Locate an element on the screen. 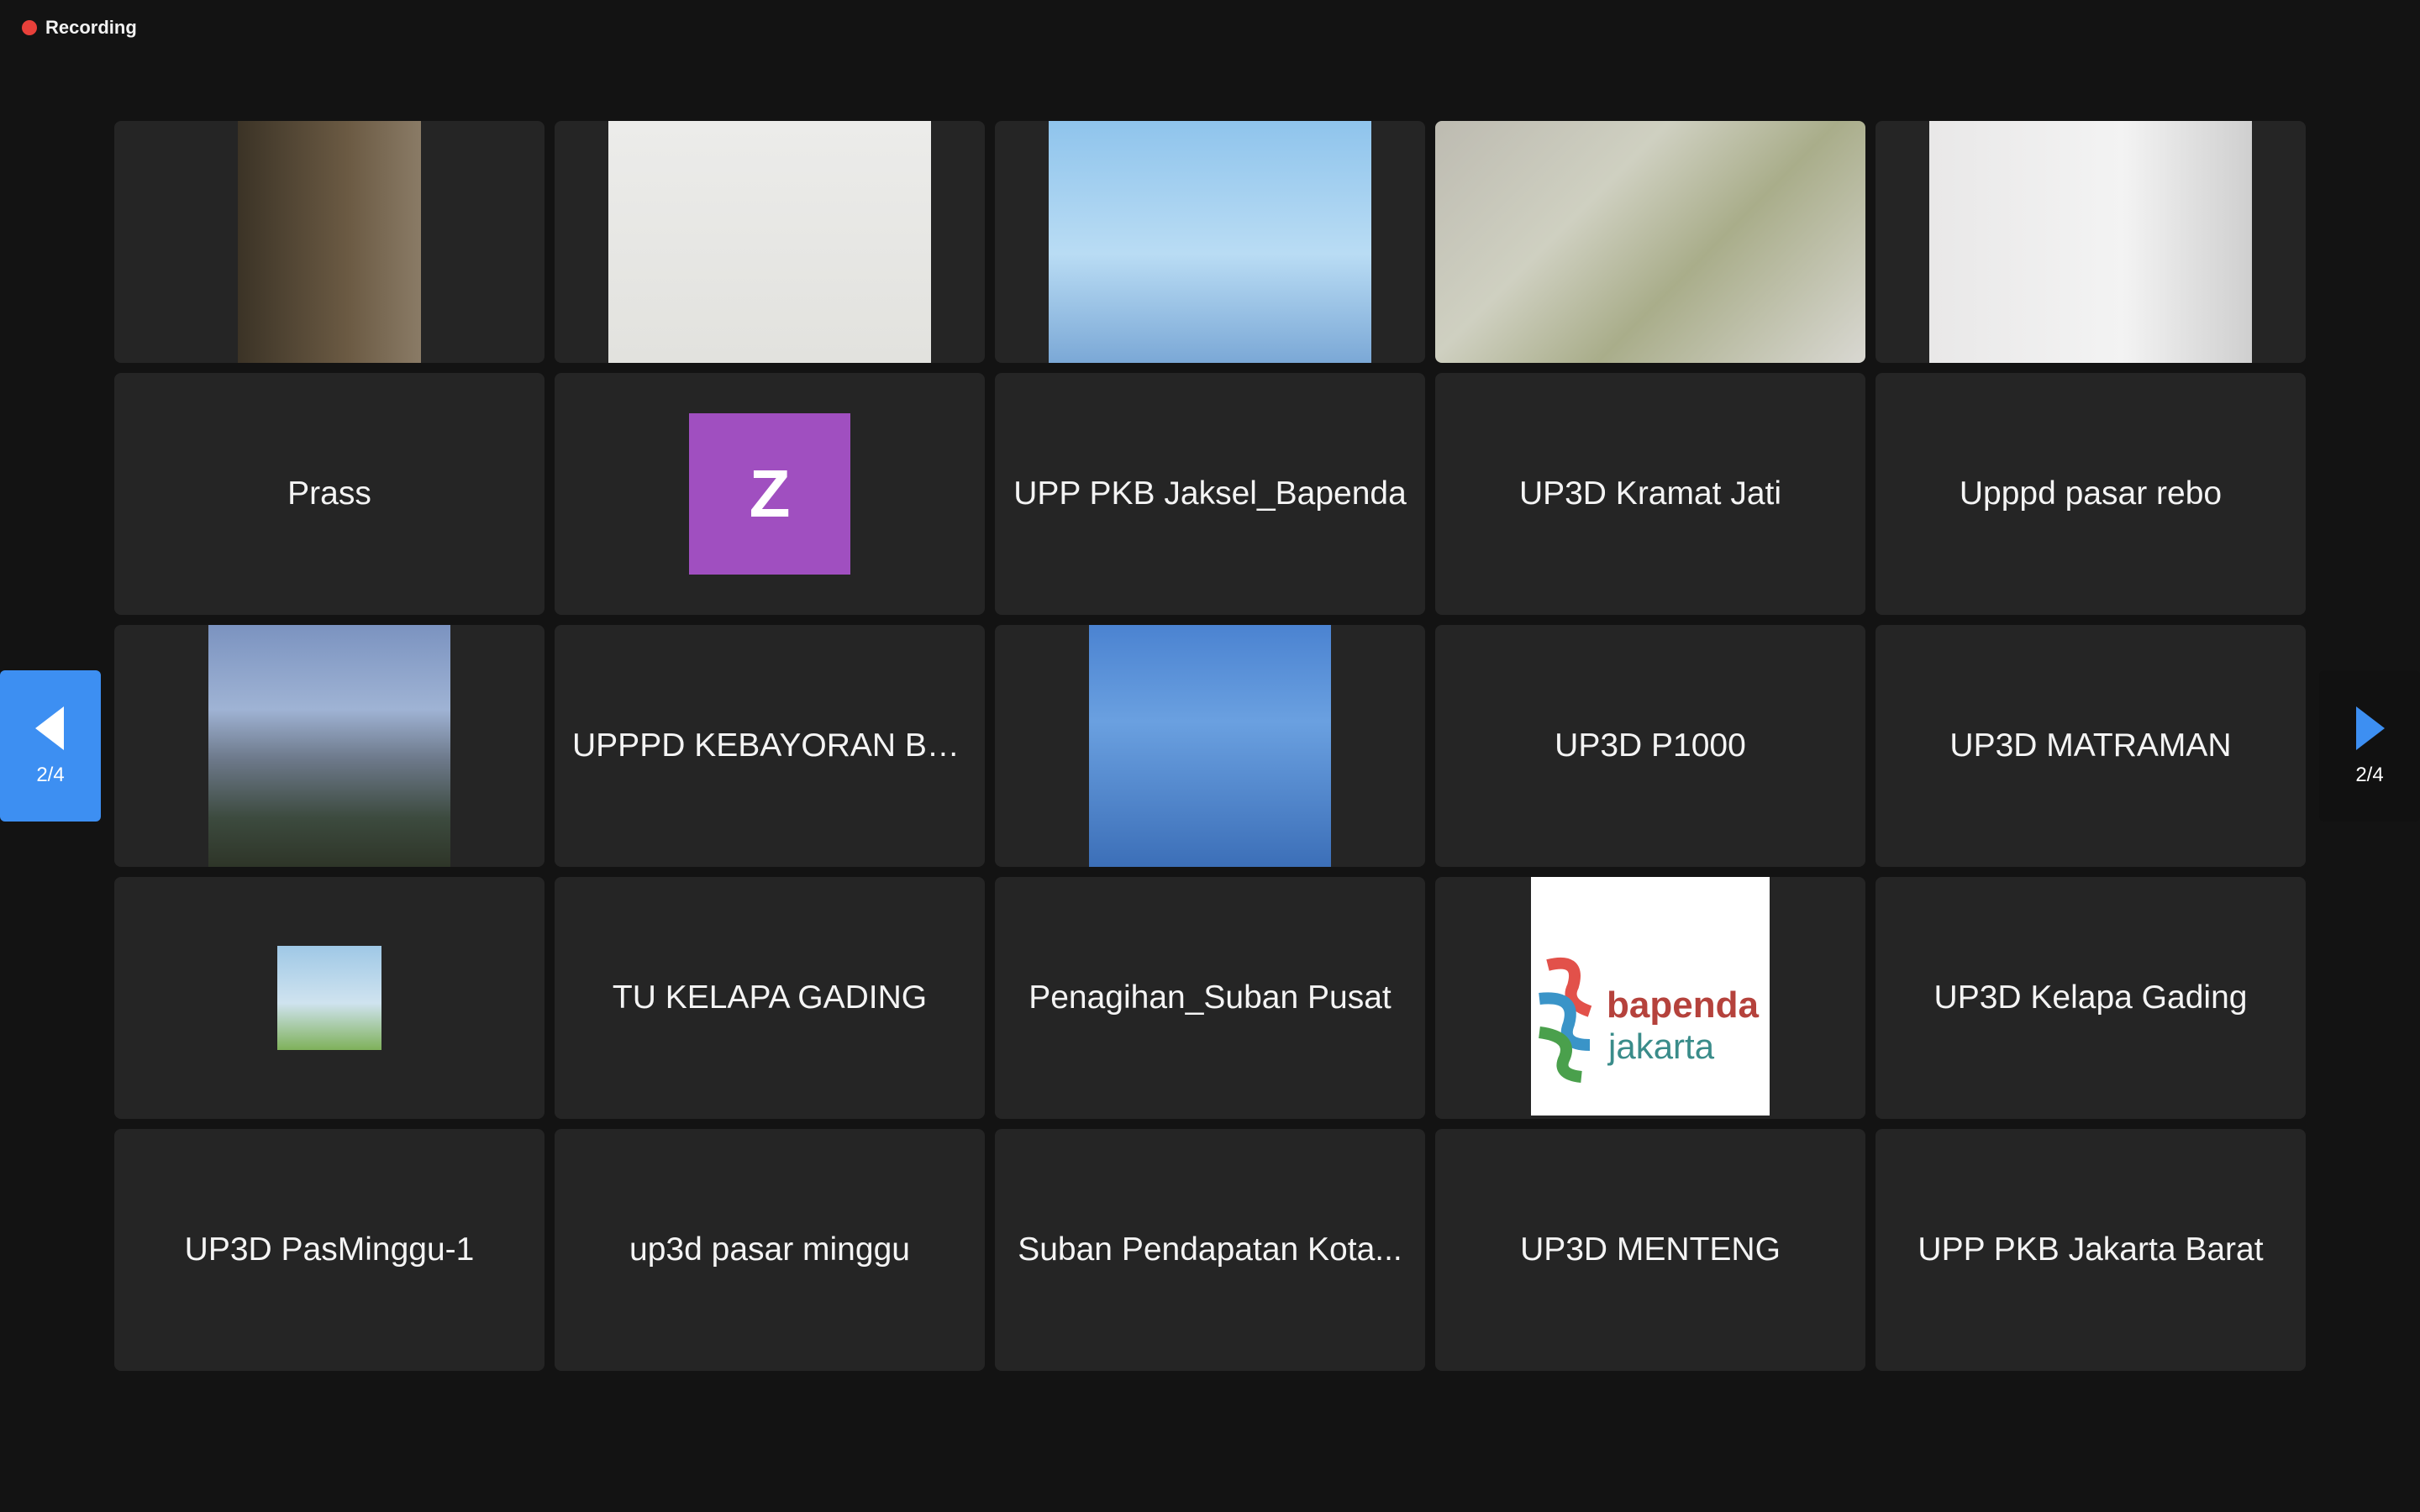  previous-page-button: 2/4 is located at coordinates (51, 746).